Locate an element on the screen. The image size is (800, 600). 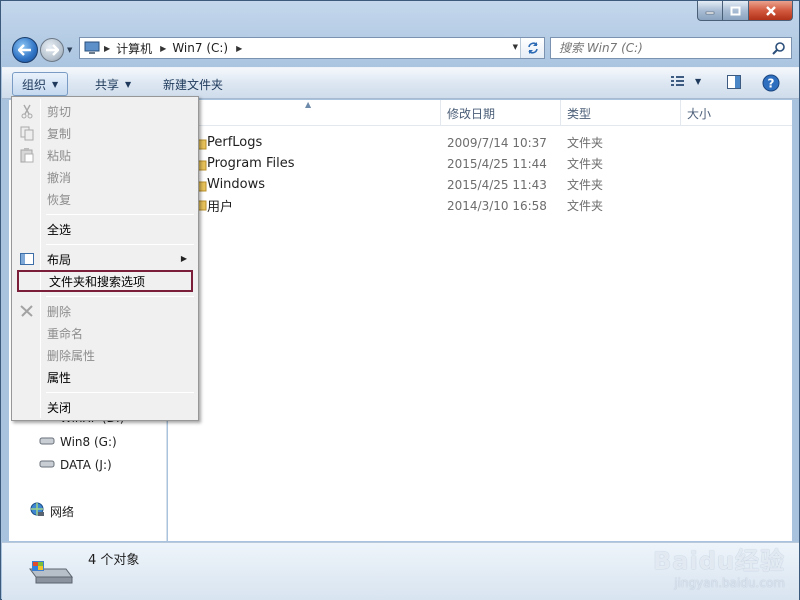
menu-item-select-all: 全选 is located at coordinates (105, 229).